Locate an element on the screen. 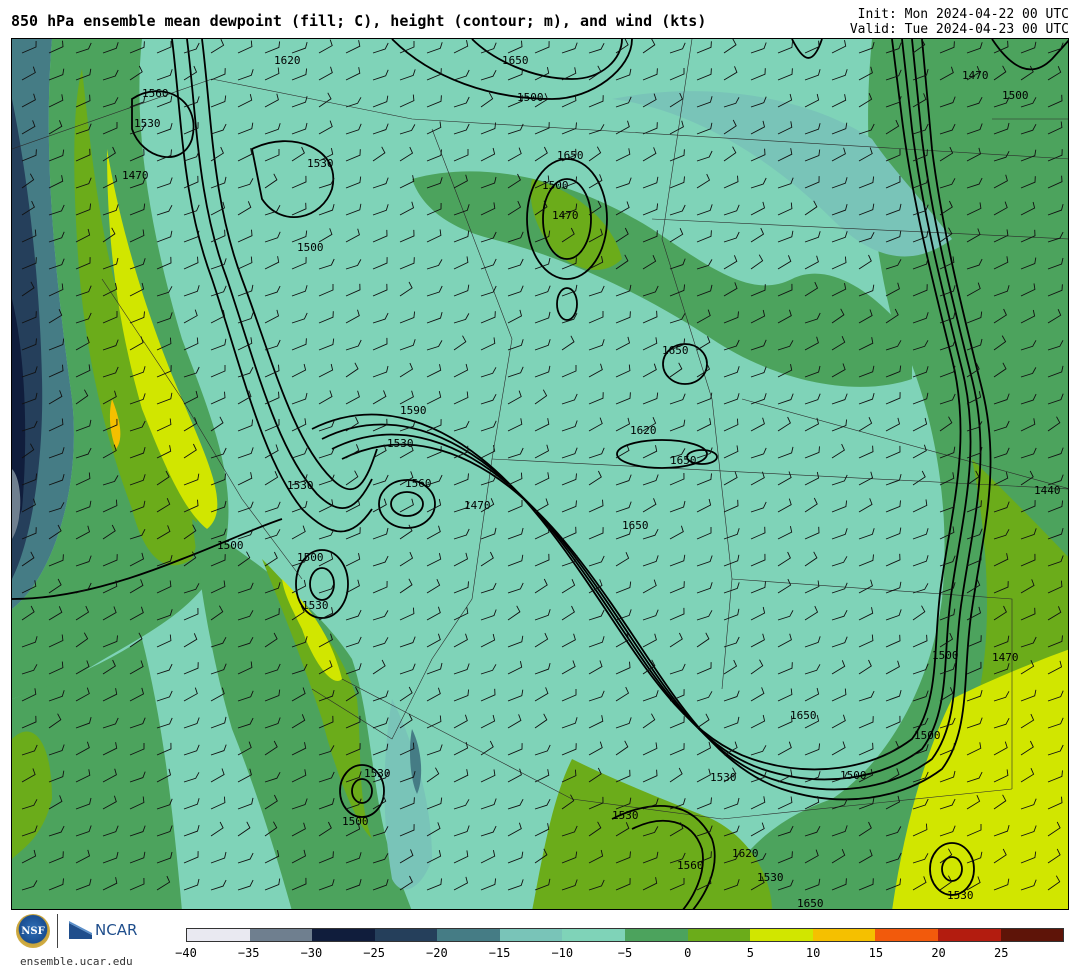 This screenshot has height=973, width=1080. colorbar-tick-label: 5 is located at coordinates (750, 953).